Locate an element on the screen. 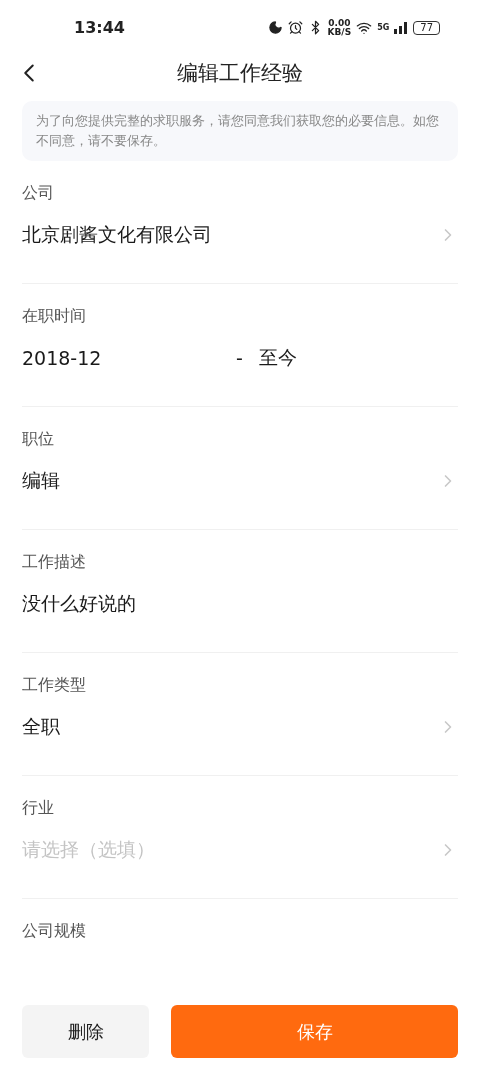 The image size is (480, 1072). alarm-icon is located at coordinates (295, 27).